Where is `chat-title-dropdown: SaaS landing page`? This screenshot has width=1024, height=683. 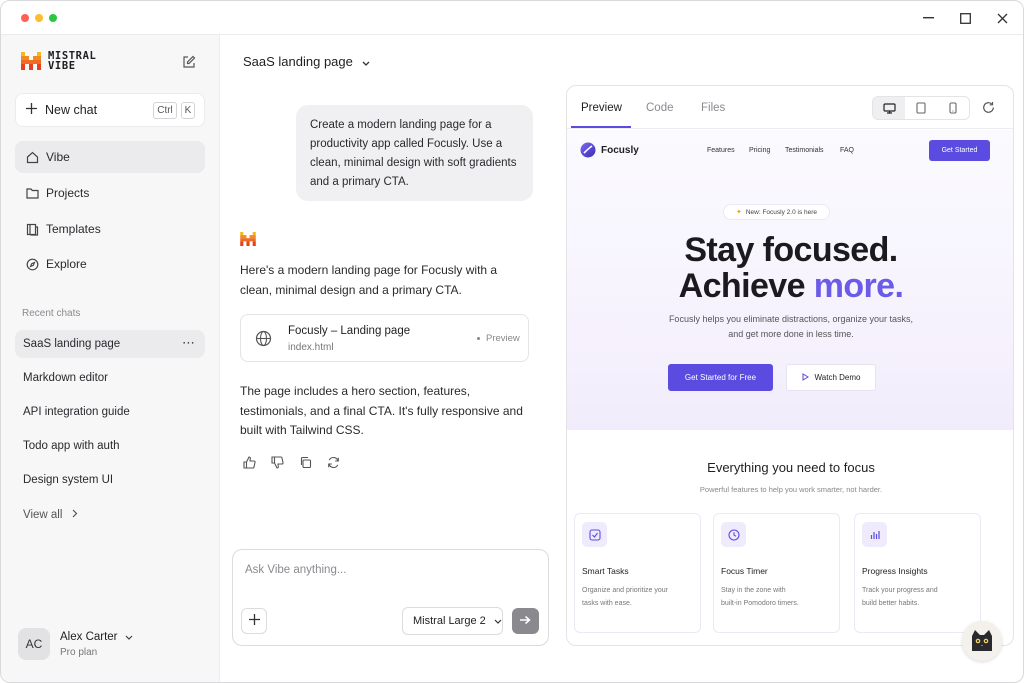
chat-title-dropdown: SaaS landing page is located at coordinates (306, 61).